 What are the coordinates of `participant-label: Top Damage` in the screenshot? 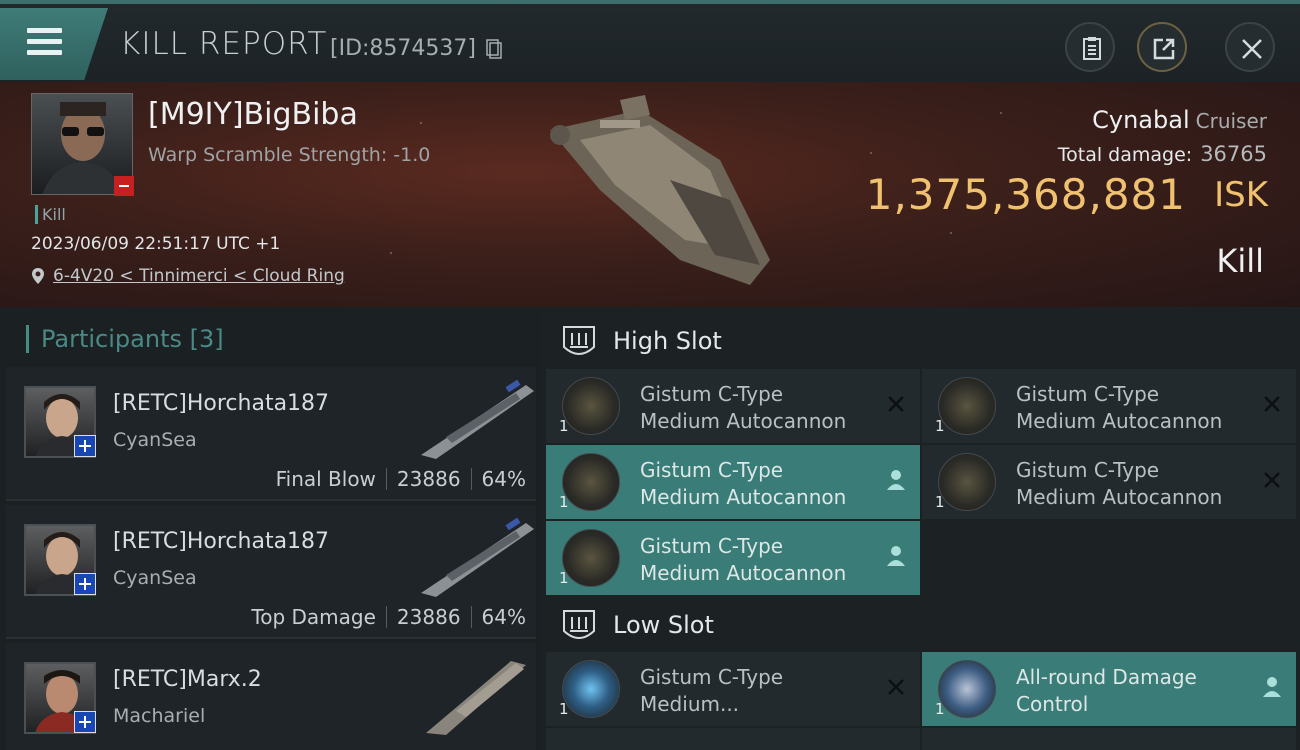 It's located at (313, 617).